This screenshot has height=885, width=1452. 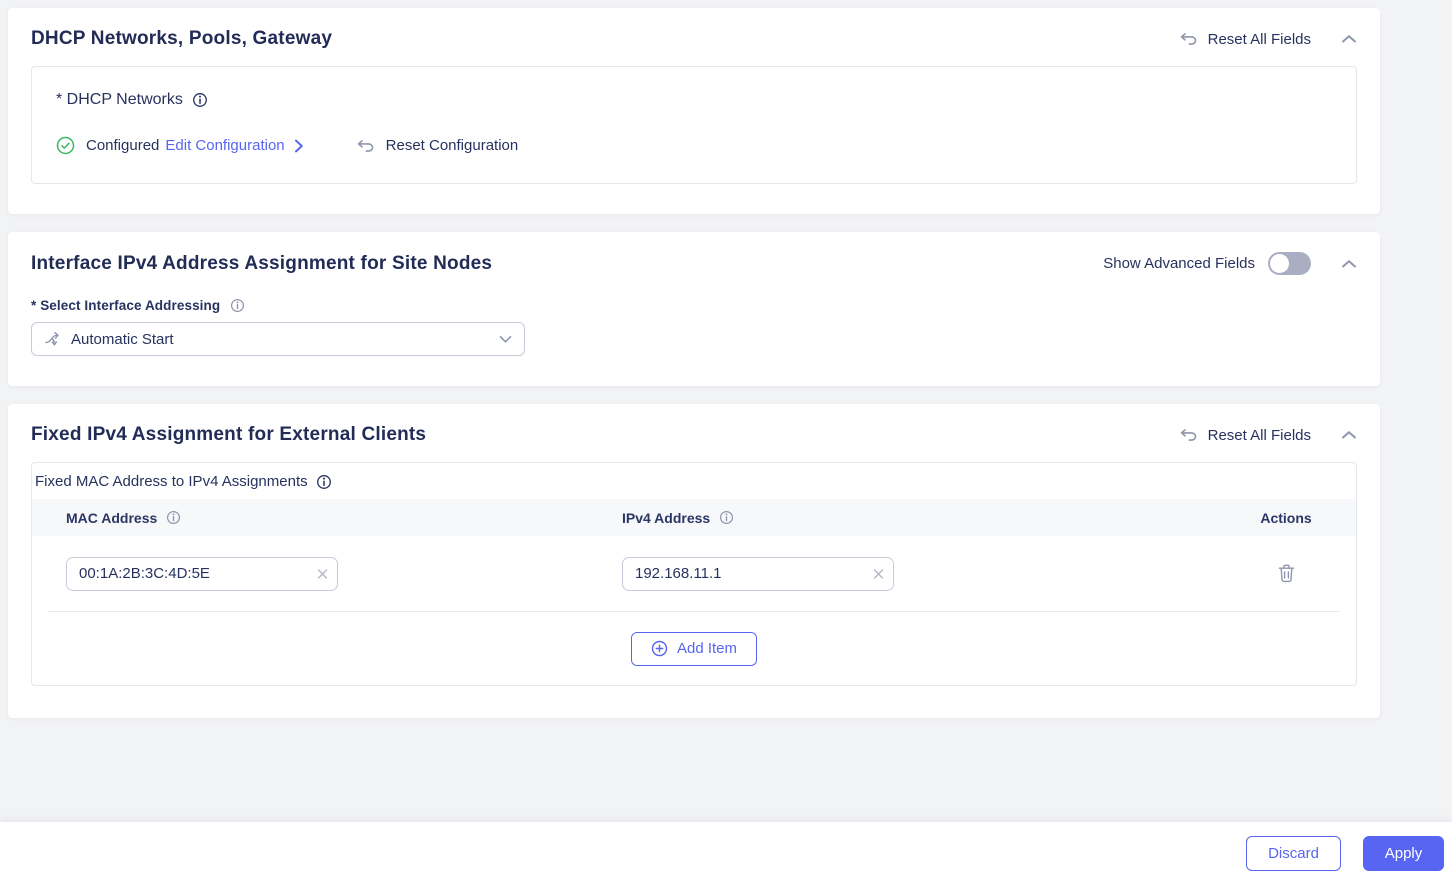 What do you see at coordinates (694, 100) in the screenshot?
I see `dhcp-networks-field-label: * DHCP Networks` at bounding box center [694, 100].